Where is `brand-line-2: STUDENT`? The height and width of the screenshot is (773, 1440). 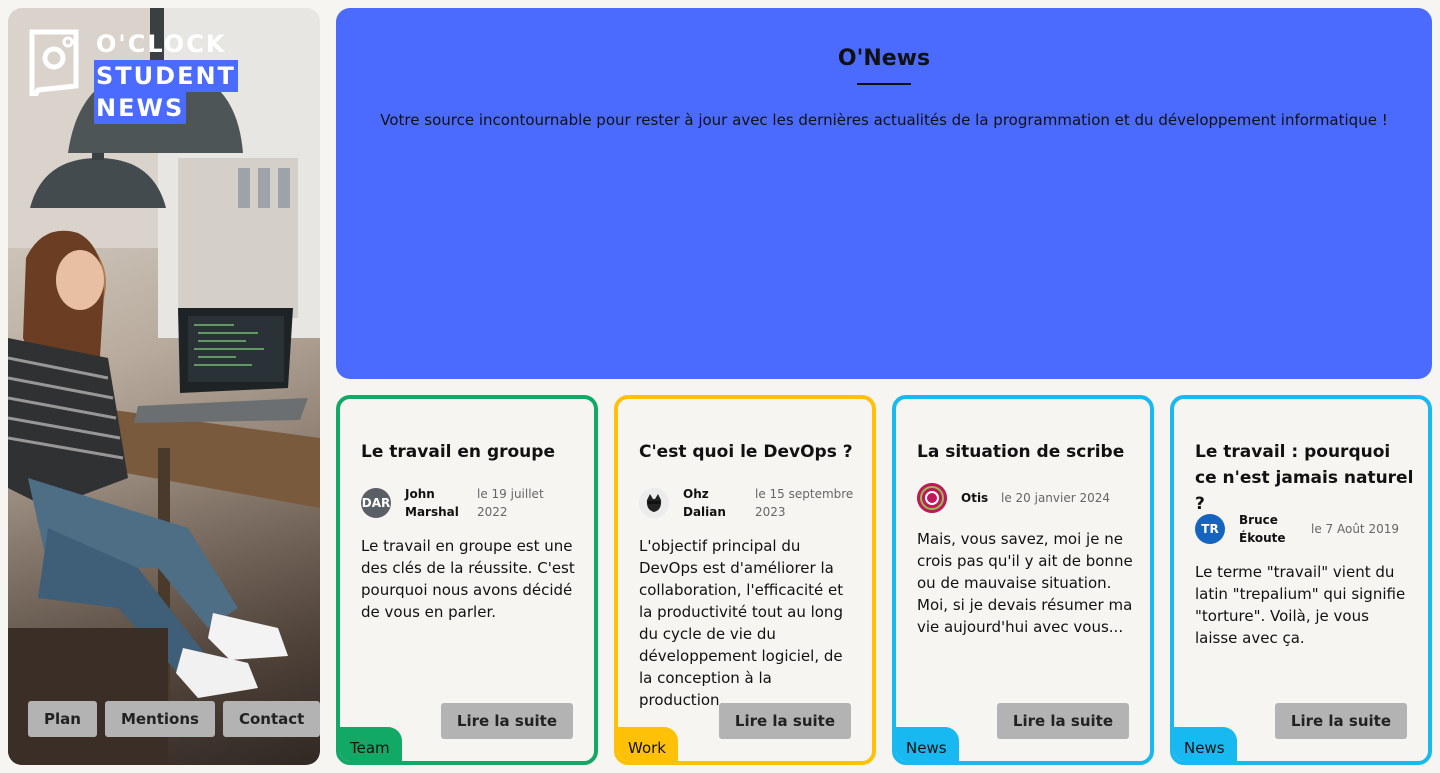
brand-line-2: STUDENT is located at coordinates (166, 76).